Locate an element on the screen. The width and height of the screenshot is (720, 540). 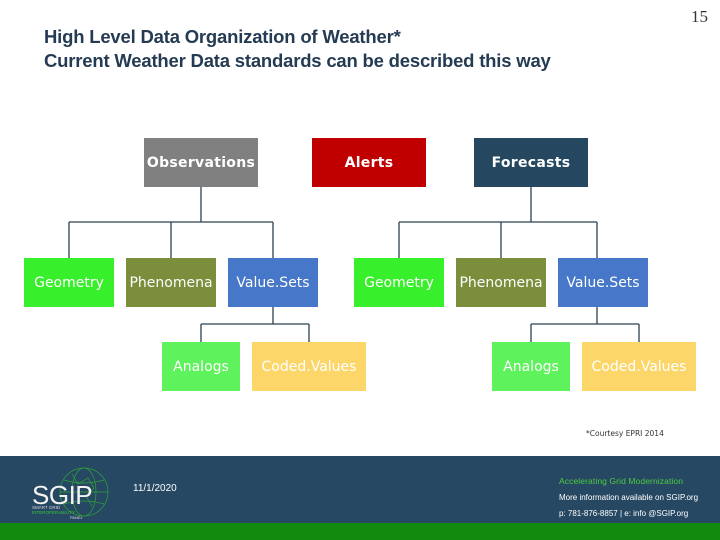
node-fc-analogs: Analogs is located at coordinates (531, 366).